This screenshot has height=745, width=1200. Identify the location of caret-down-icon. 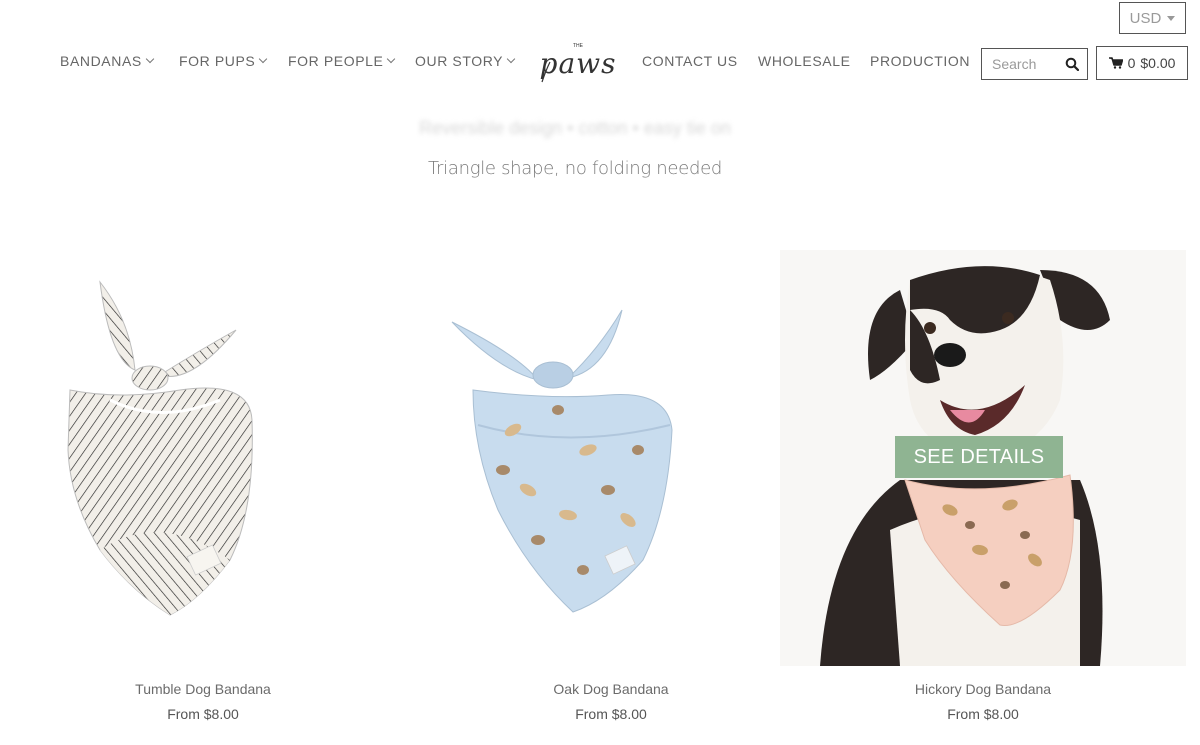
(1171, 18).